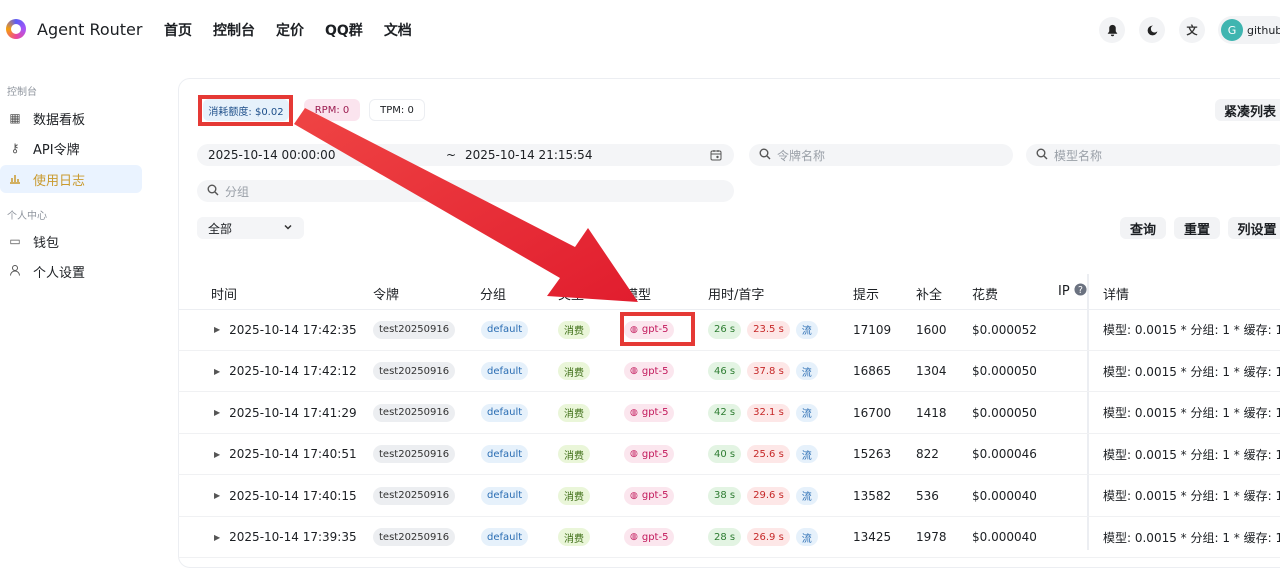 This screenshot has height=568, width=1280. I want to click on annotation-arrow, so click(466, 205).